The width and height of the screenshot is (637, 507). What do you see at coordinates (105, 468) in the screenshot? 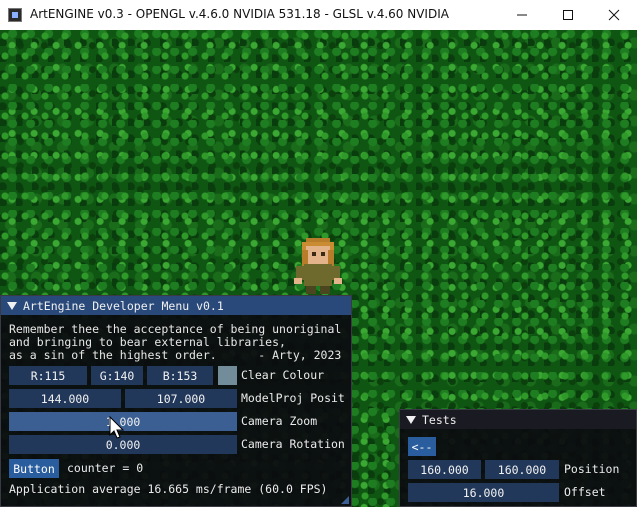
I see `counter-text: counter = 0` at bounding box center [105, 468].